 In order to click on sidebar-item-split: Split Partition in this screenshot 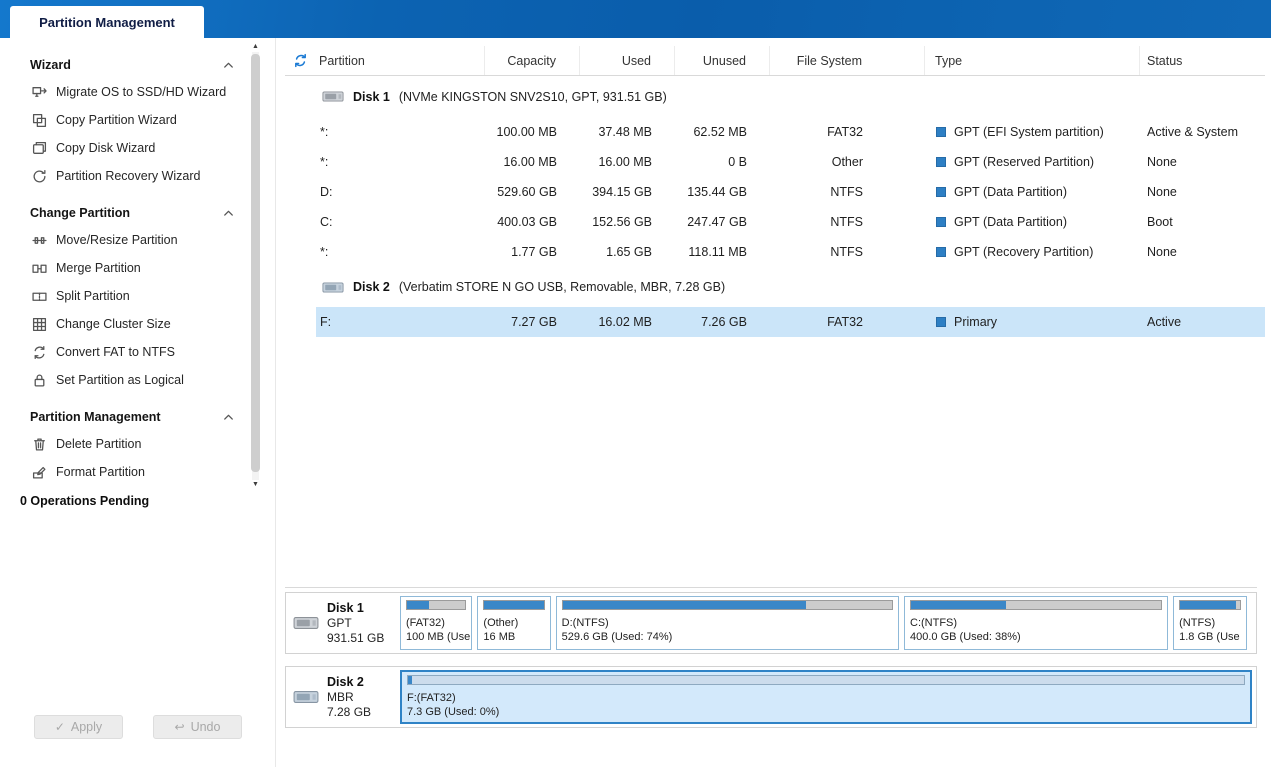, I will do `click(140, 296)`.